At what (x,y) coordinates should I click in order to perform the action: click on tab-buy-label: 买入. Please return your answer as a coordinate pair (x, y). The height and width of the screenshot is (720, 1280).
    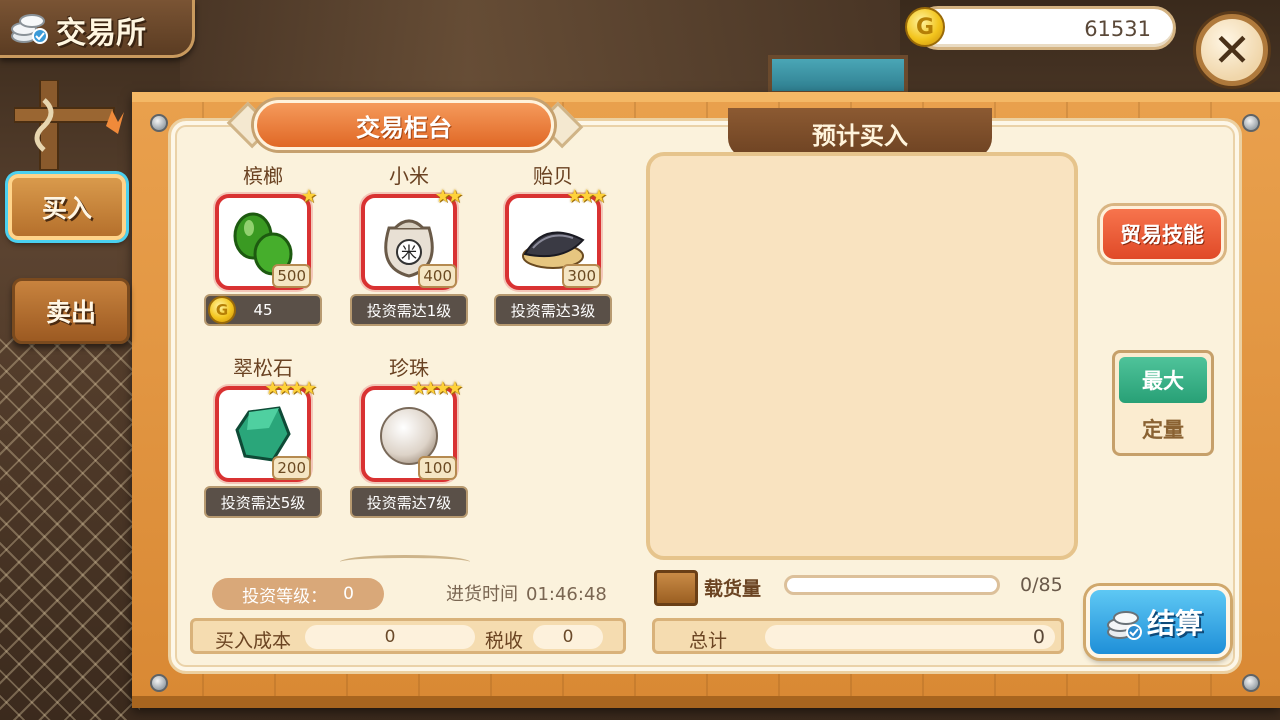
    Looking at the image, I should click on (66, 208).